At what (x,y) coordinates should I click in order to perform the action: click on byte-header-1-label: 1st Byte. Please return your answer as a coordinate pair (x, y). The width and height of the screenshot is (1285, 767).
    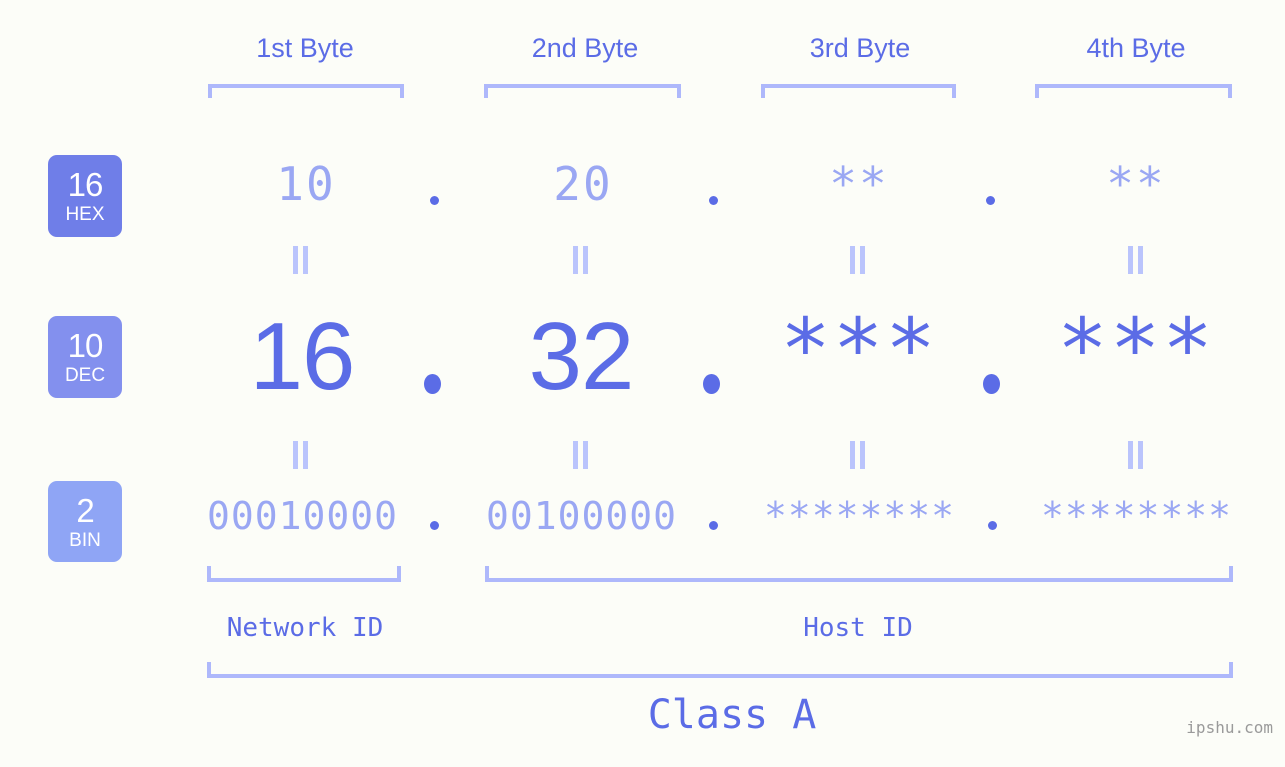
    Looking at the image, I should click on (305, 48).